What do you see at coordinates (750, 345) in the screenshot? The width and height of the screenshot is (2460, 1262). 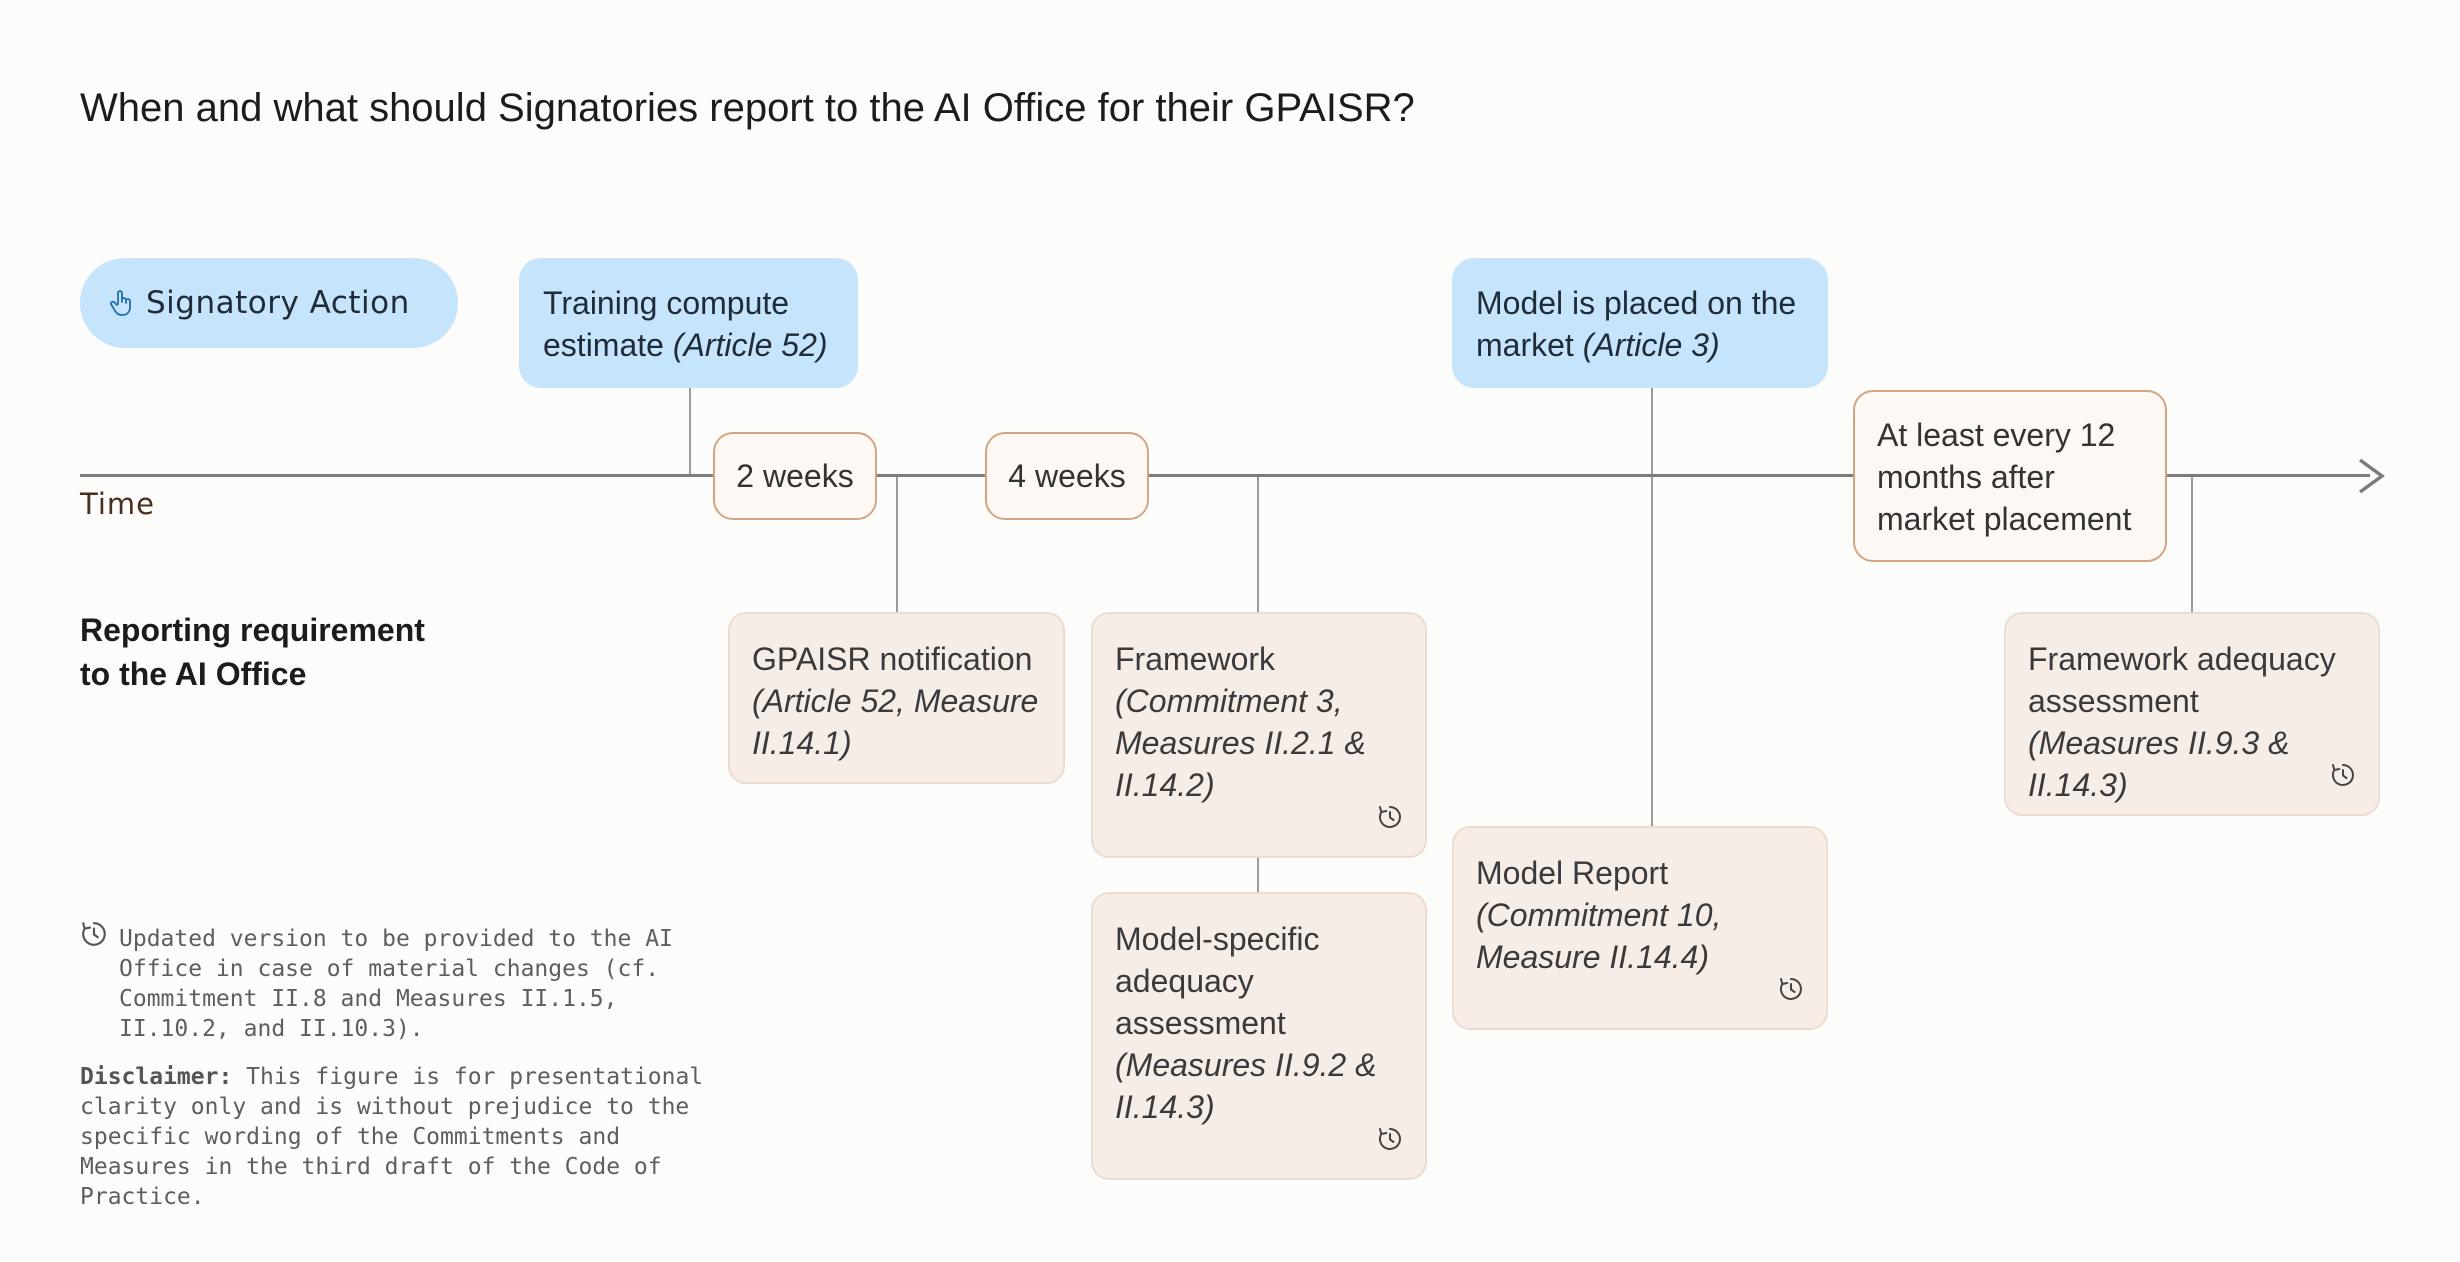 I see `event-reference: (Article 52)` at bounding box center [750, 345].